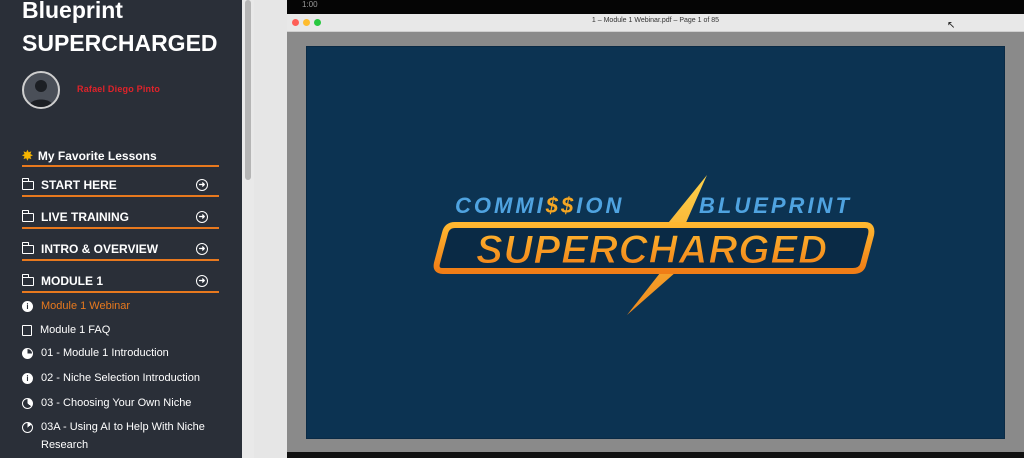  I want to click on lesson-01-introduction: 01 - Module 1 Introduction, so click(122, 353).